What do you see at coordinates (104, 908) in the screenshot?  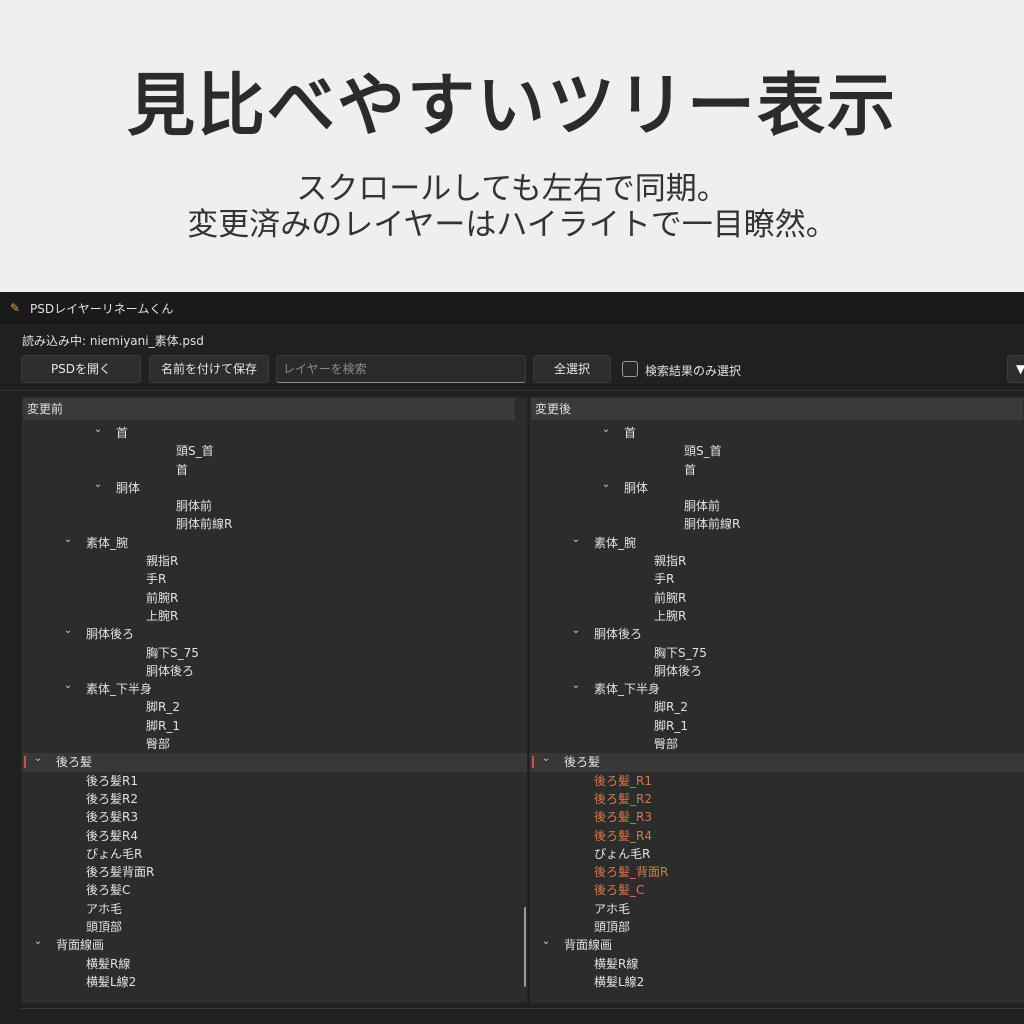 I see `layer-label: アホ毛` at bounding box center [104, 908].